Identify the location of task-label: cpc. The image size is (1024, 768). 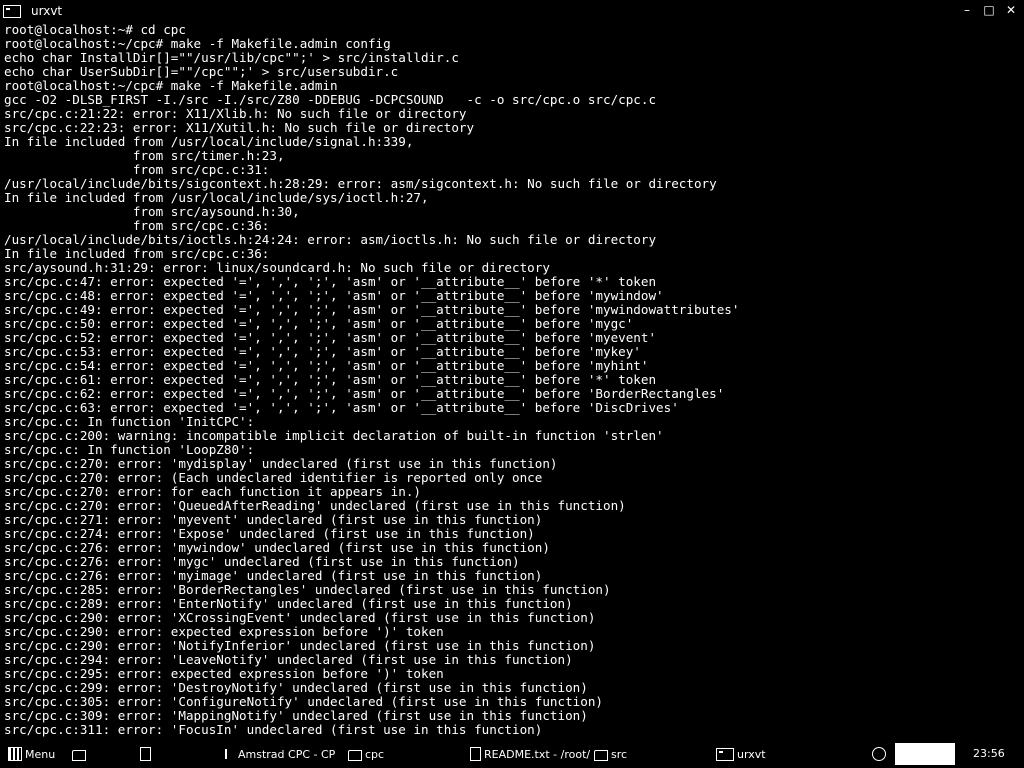
(375, 754).